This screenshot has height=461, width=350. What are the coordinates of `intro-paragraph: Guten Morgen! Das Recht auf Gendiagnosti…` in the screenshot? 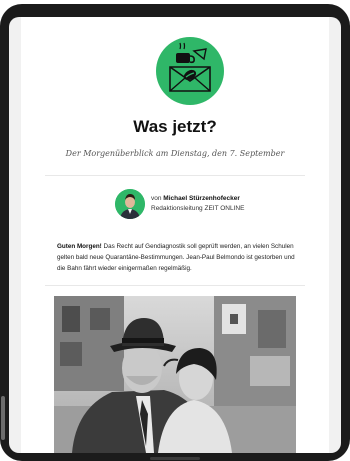 It's located at (176, 257).